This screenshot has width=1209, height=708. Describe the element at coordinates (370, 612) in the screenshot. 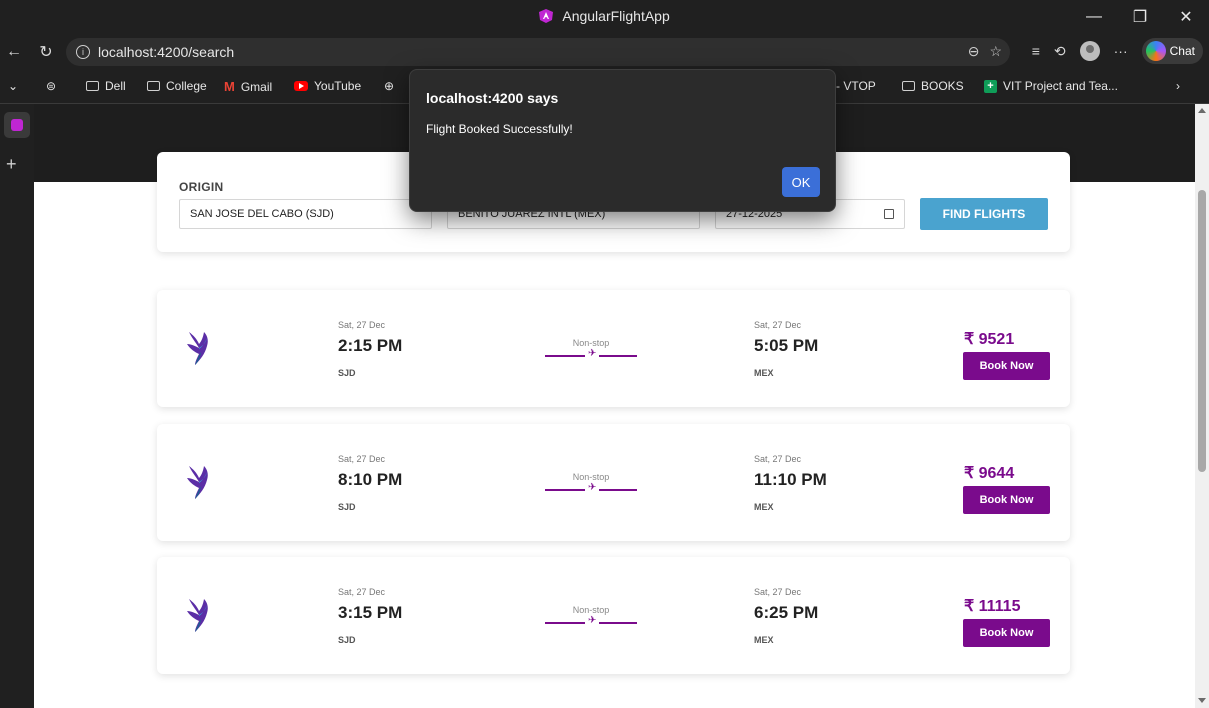

I see `departure-time: 3:15 PM` at that location.